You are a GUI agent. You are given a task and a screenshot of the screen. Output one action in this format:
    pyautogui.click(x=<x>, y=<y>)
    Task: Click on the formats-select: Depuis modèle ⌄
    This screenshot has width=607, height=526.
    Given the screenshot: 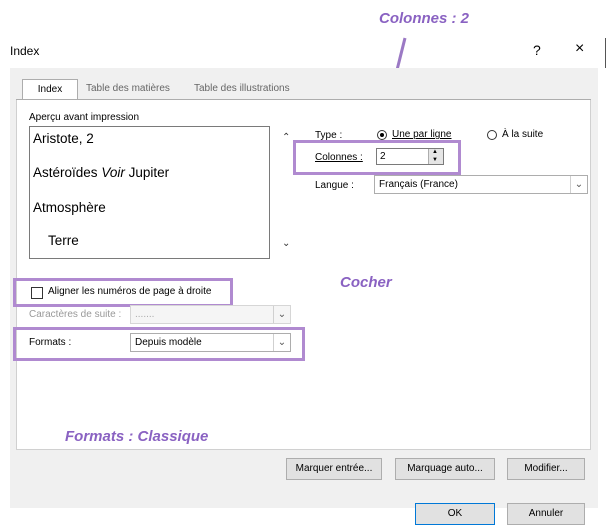 What is the action you would take?
    pyautogui.click(x=210, y=342)
    